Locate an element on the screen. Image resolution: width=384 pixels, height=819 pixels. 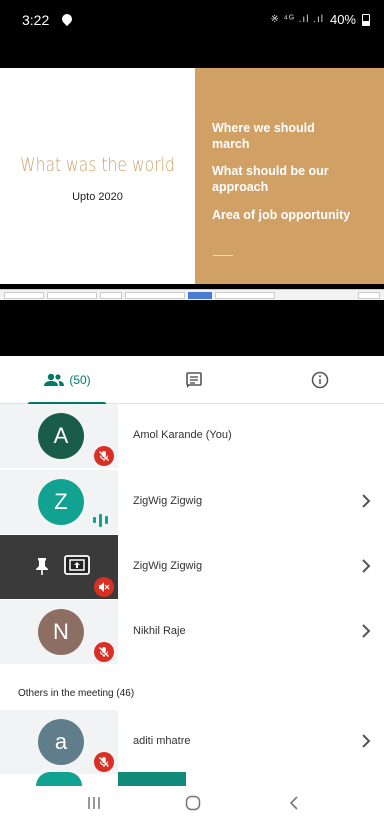
home-icon is located at coordinates (193, 803).